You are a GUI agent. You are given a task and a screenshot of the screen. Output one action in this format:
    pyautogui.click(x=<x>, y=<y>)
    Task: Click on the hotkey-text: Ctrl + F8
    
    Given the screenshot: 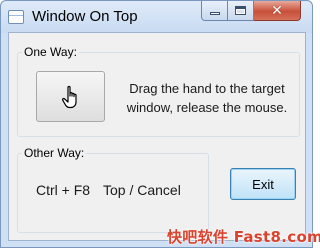 What is the action you would take?
    pyautogui.click(x=63, y=190)
    